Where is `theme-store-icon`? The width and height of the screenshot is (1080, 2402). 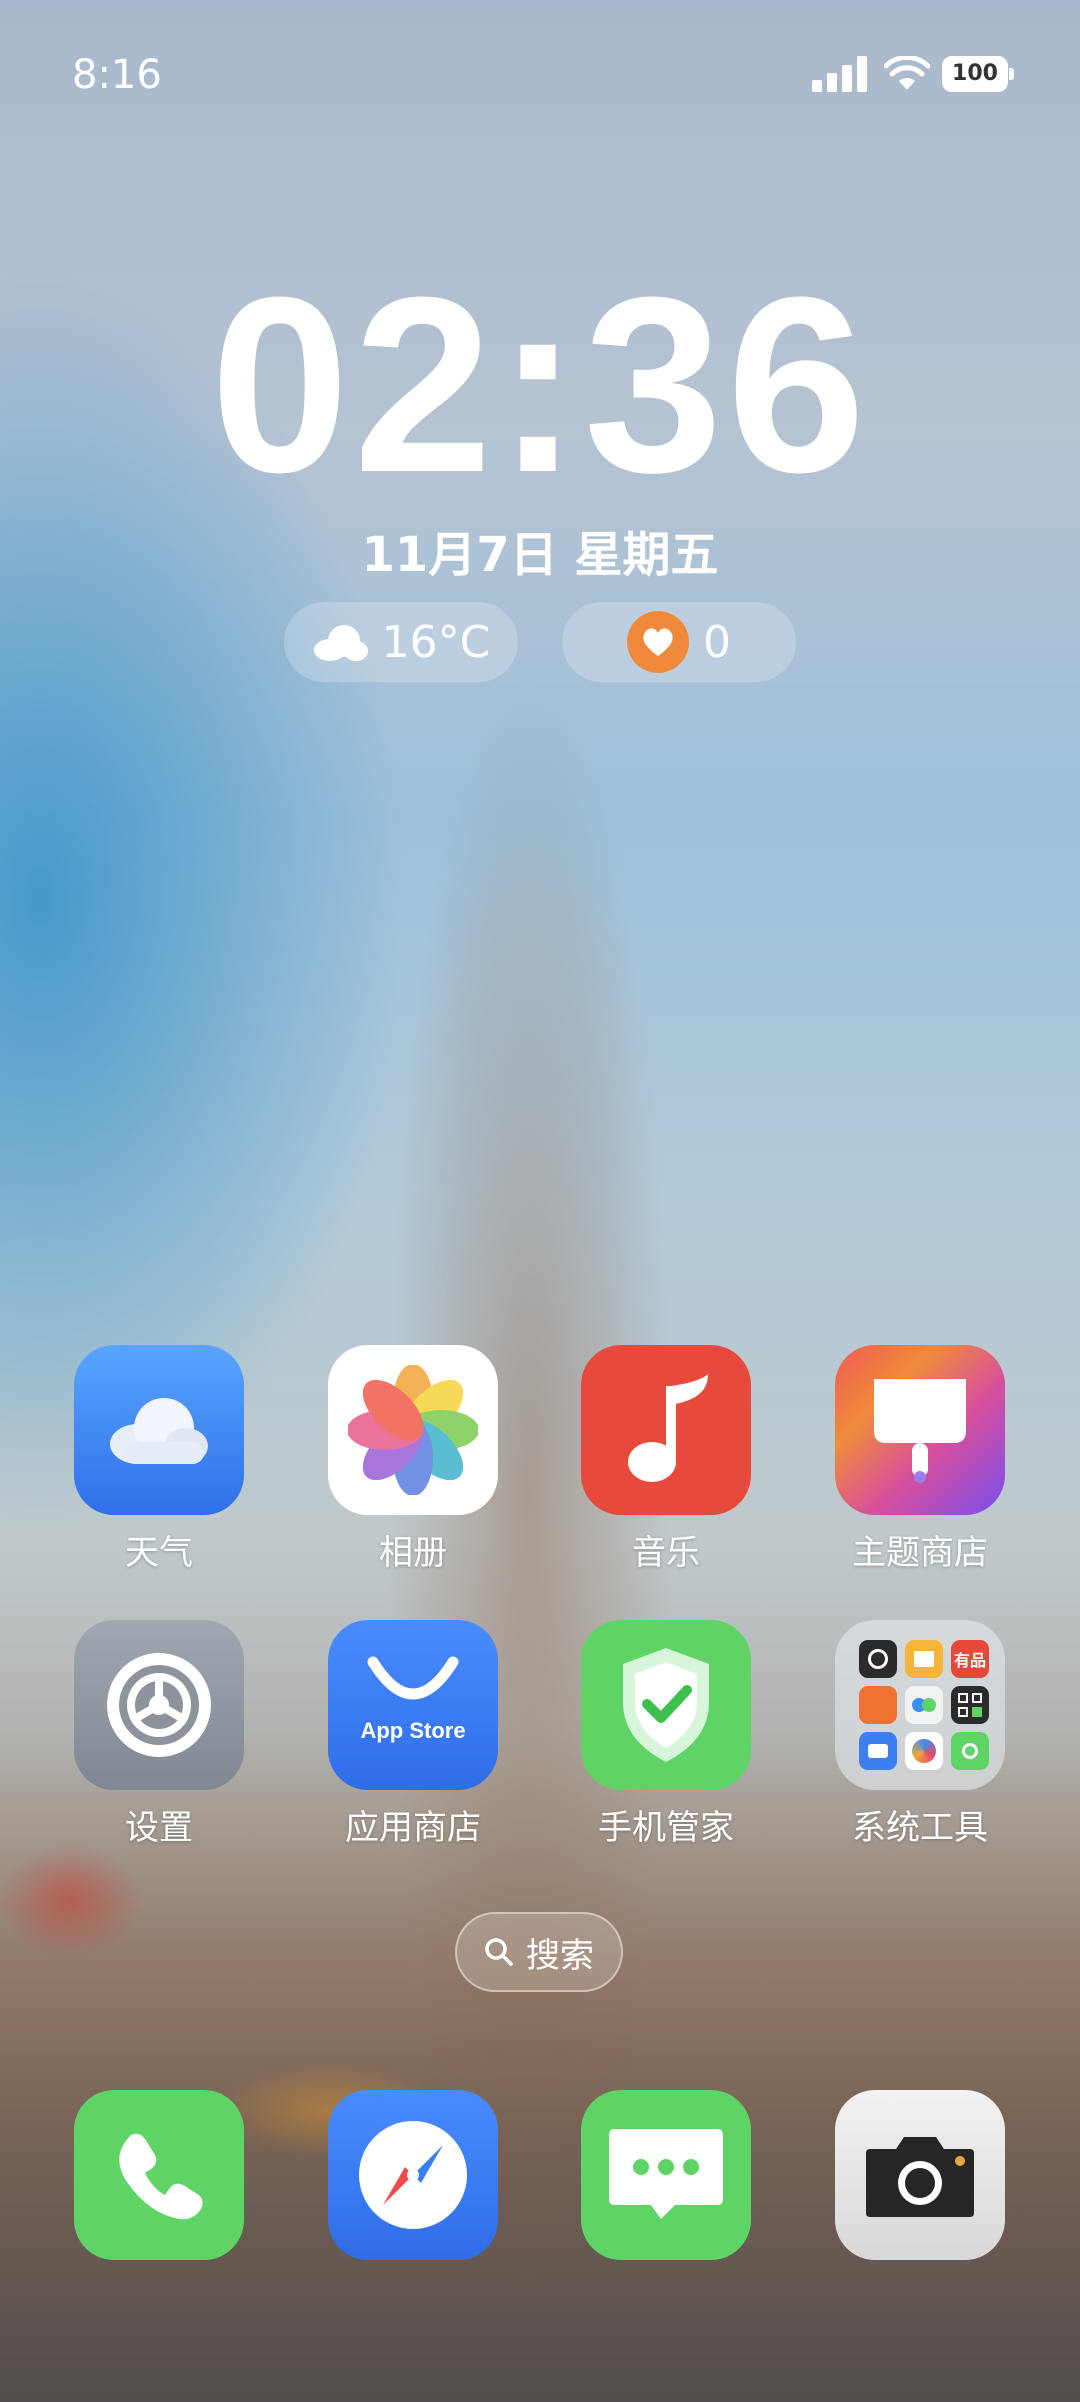
theme-store-icon is located at coordinates (920, 1430).